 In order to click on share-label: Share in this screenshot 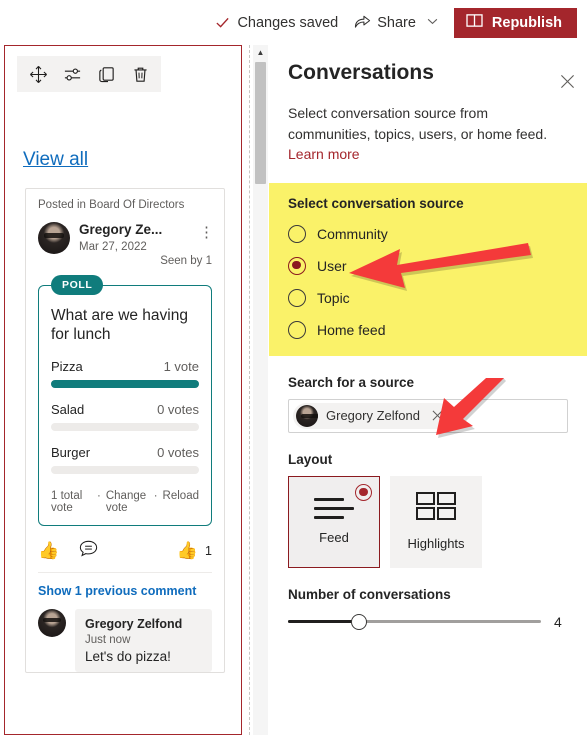, I will do `click(396, 22)`.